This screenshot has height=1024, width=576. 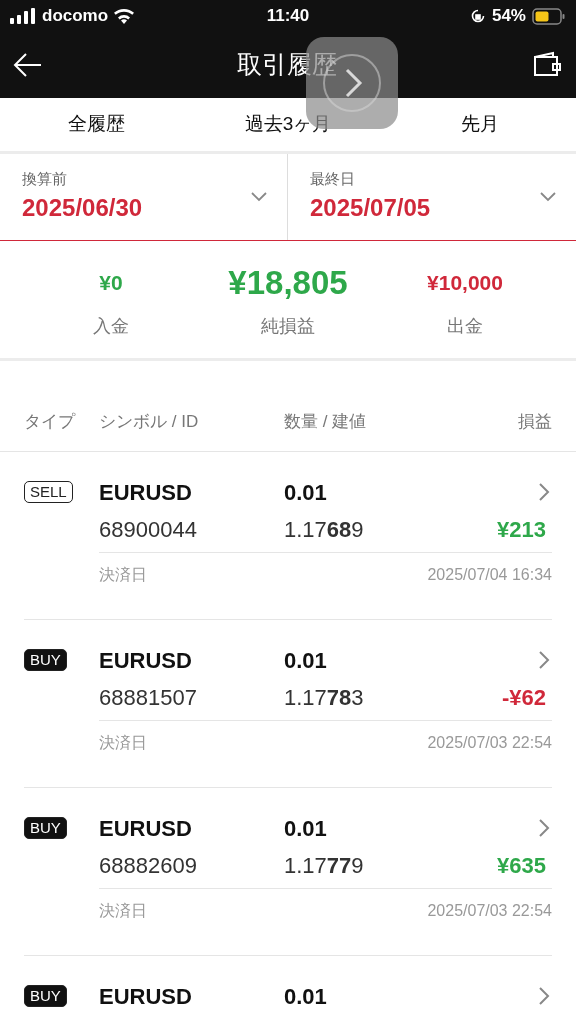 What do you see at coordinates (148, 865) in the screenshot?
I see `trade-id: 68882609` at bounding box center [148, 865].